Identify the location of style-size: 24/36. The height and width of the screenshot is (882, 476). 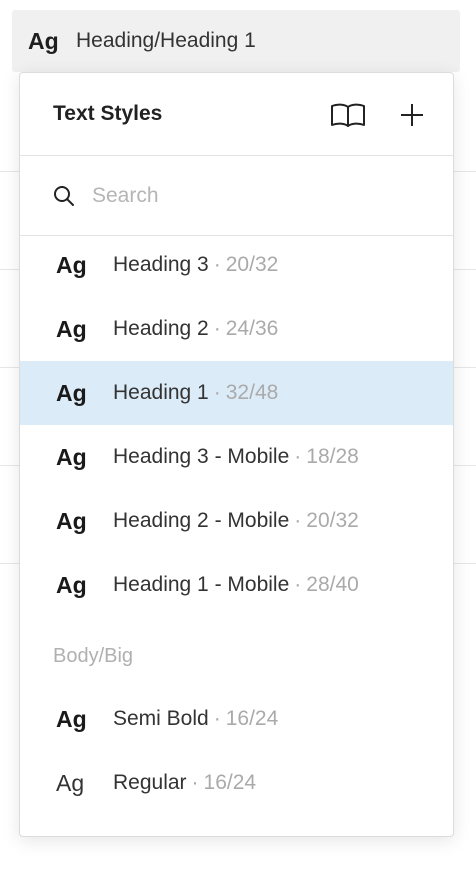
(252, 328).